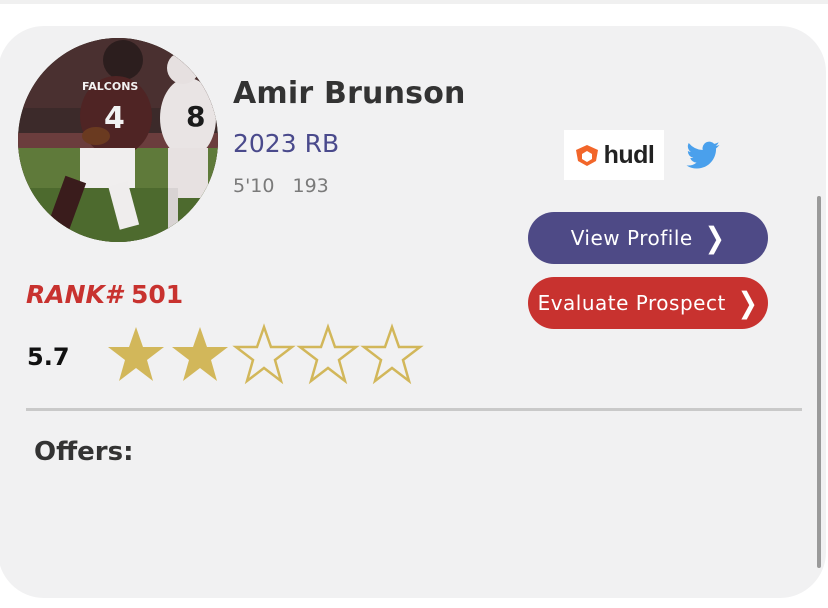 This screenshot has height=608, width=828. I want to click on rank-display: RANK# 501, so click(104, 294).